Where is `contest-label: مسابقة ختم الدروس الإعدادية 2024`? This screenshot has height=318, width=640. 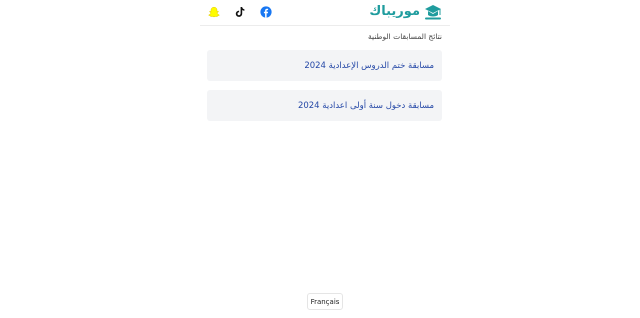 contest-label: مسابقة ختم الدروس الإعدادية 2024 is located at coordinates (369, 66).